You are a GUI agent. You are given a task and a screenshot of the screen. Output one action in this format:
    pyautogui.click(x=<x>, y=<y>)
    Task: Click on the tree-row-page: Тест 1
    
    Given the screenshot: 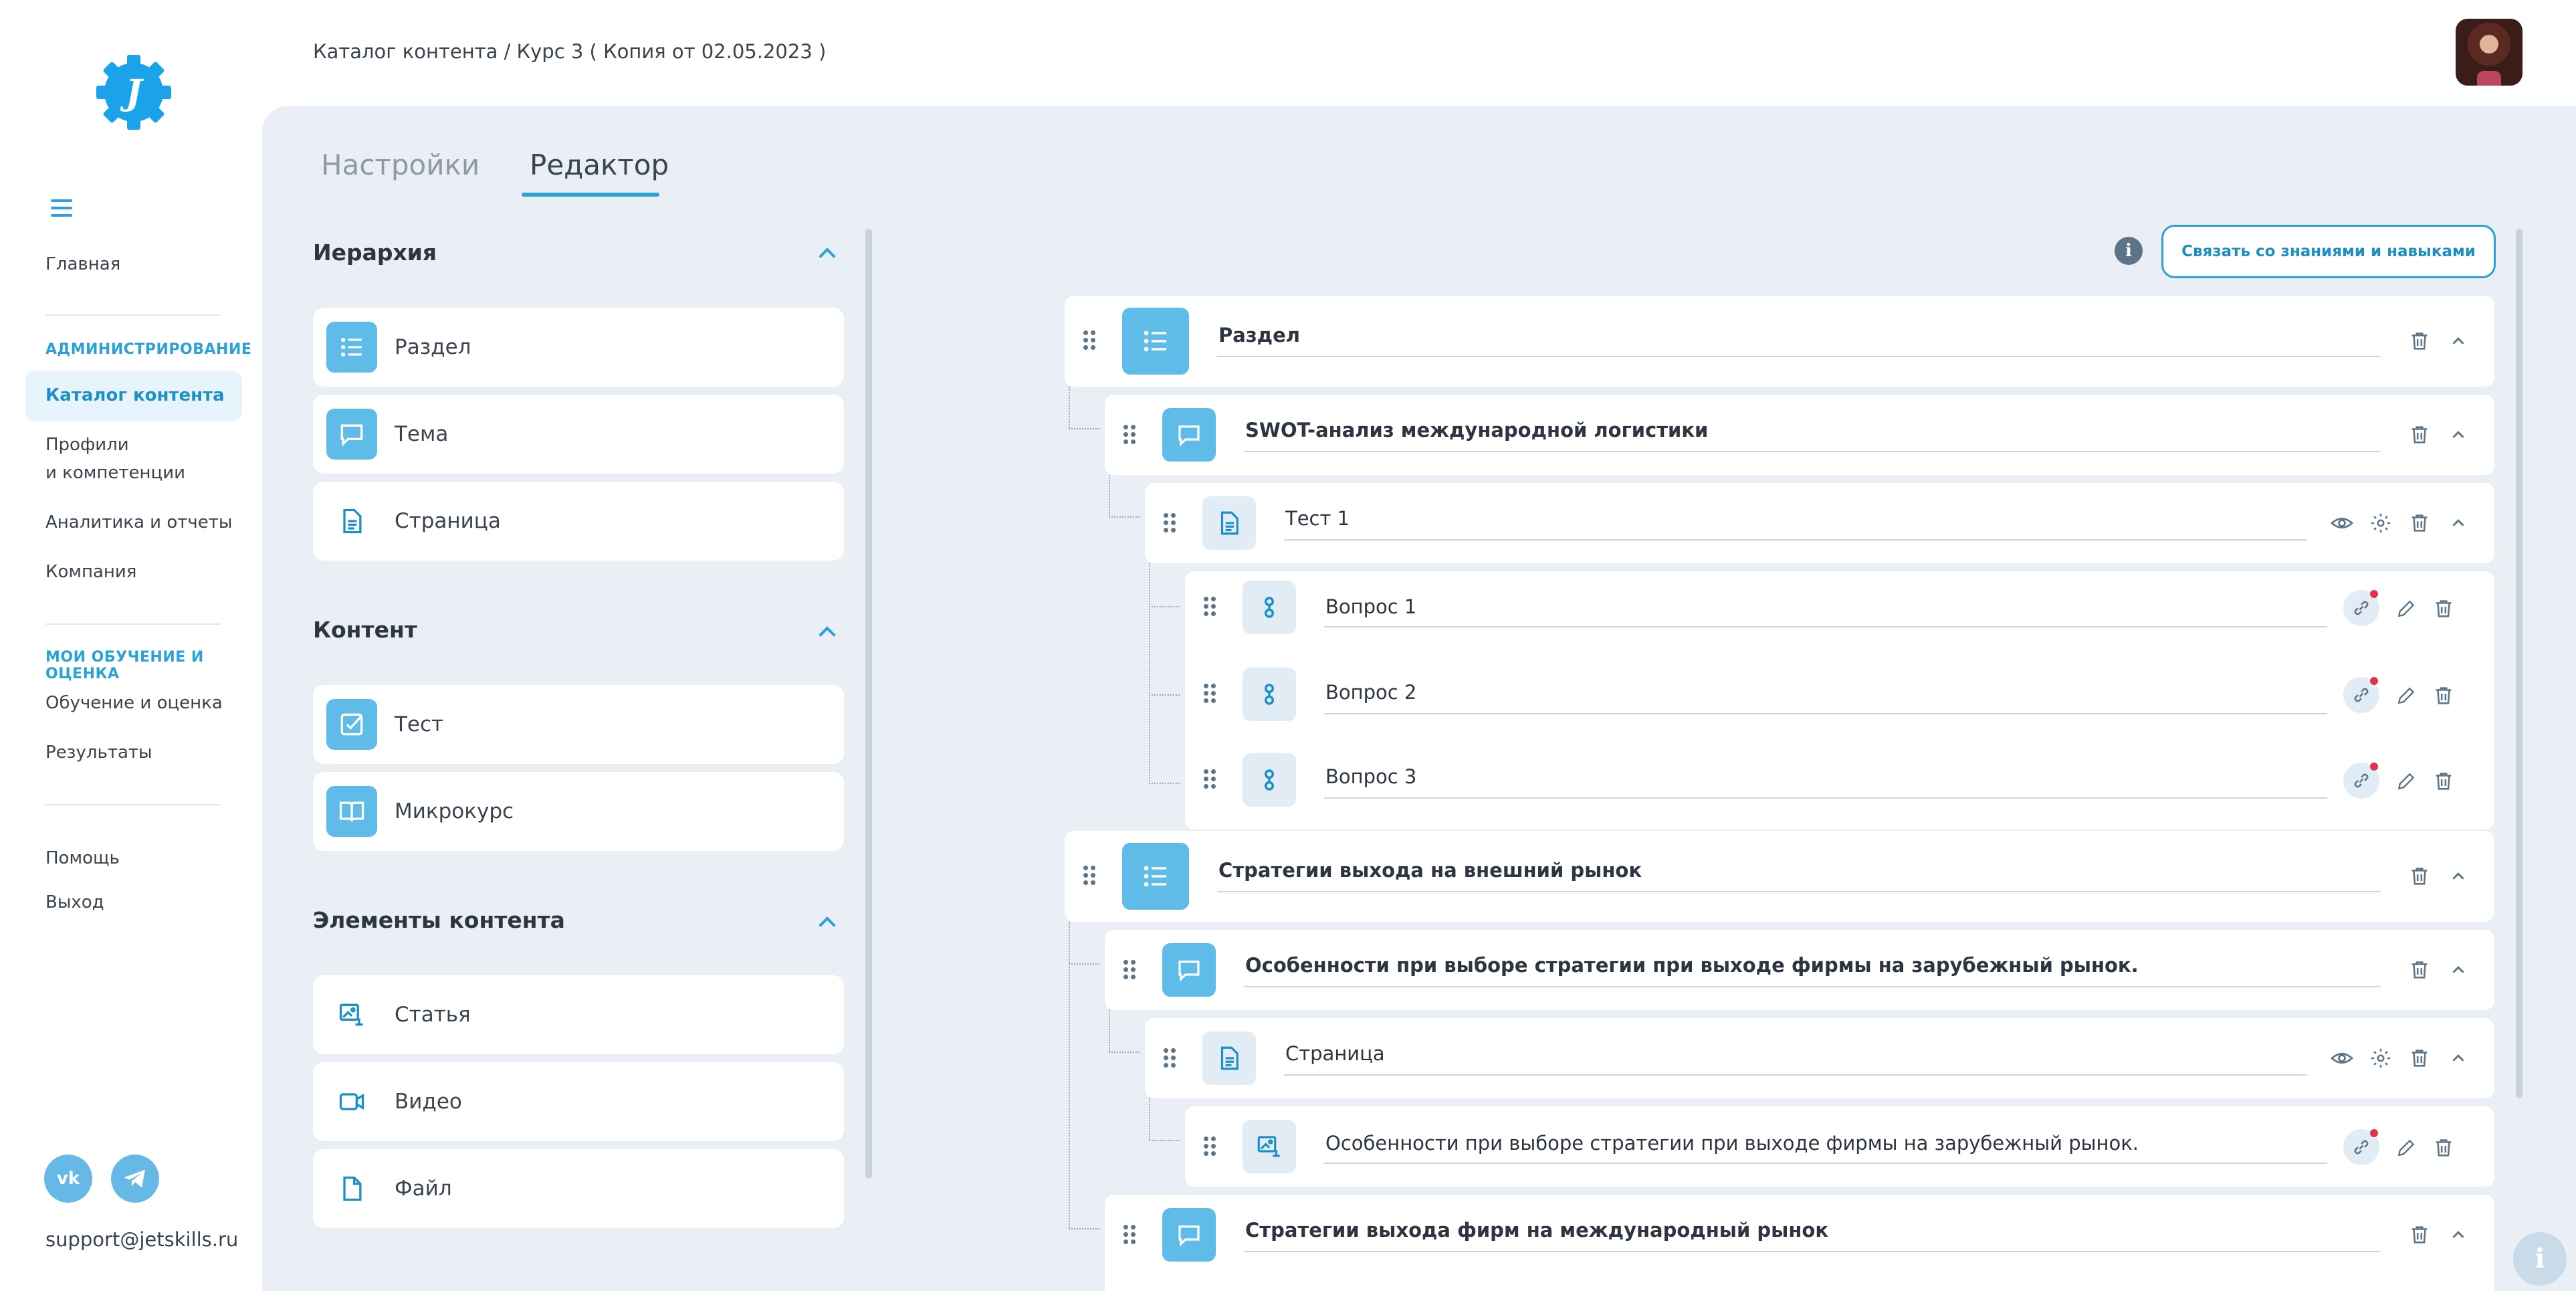 What is the action you would take?
    pyautogui.click(x=1819, y=523)
    